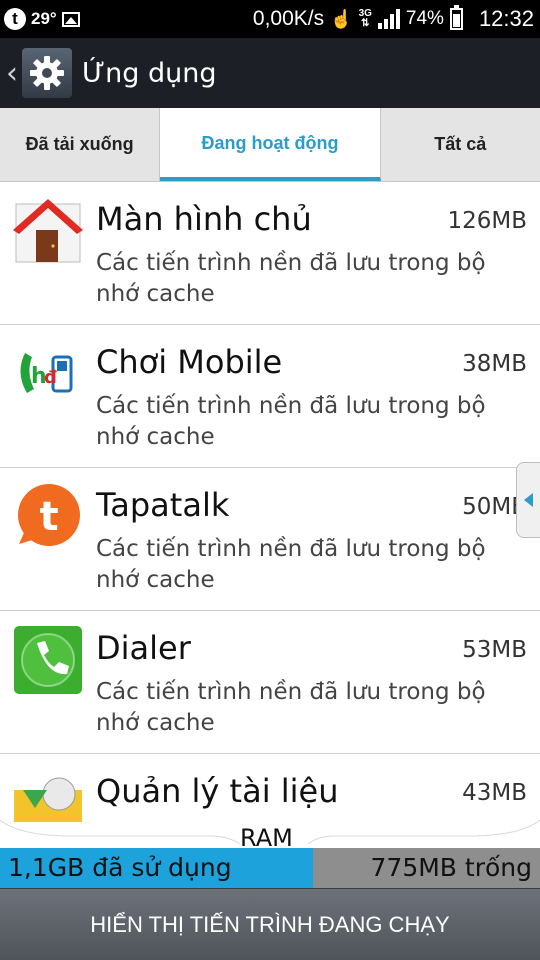  Describe the element at coordinates (48, 660) in the screenshot. I see `dialer-phone-icon` at that location.